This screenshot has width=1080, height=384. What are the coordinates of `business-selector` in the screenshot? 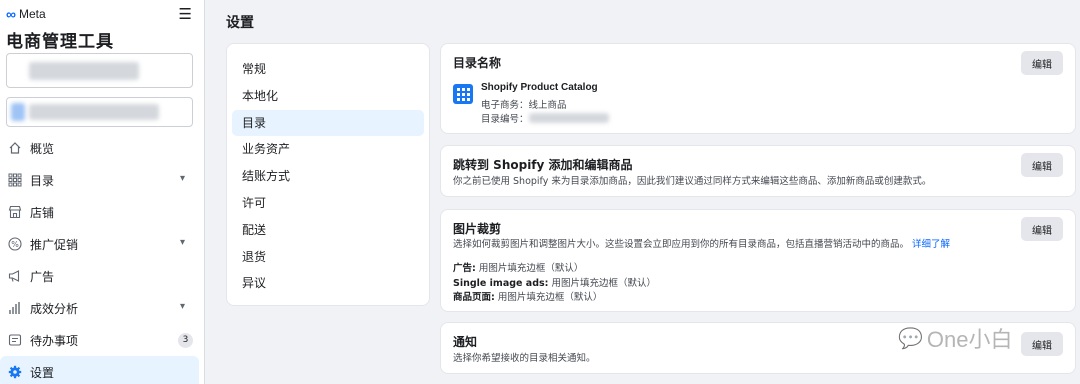 It's located at (99, 70).